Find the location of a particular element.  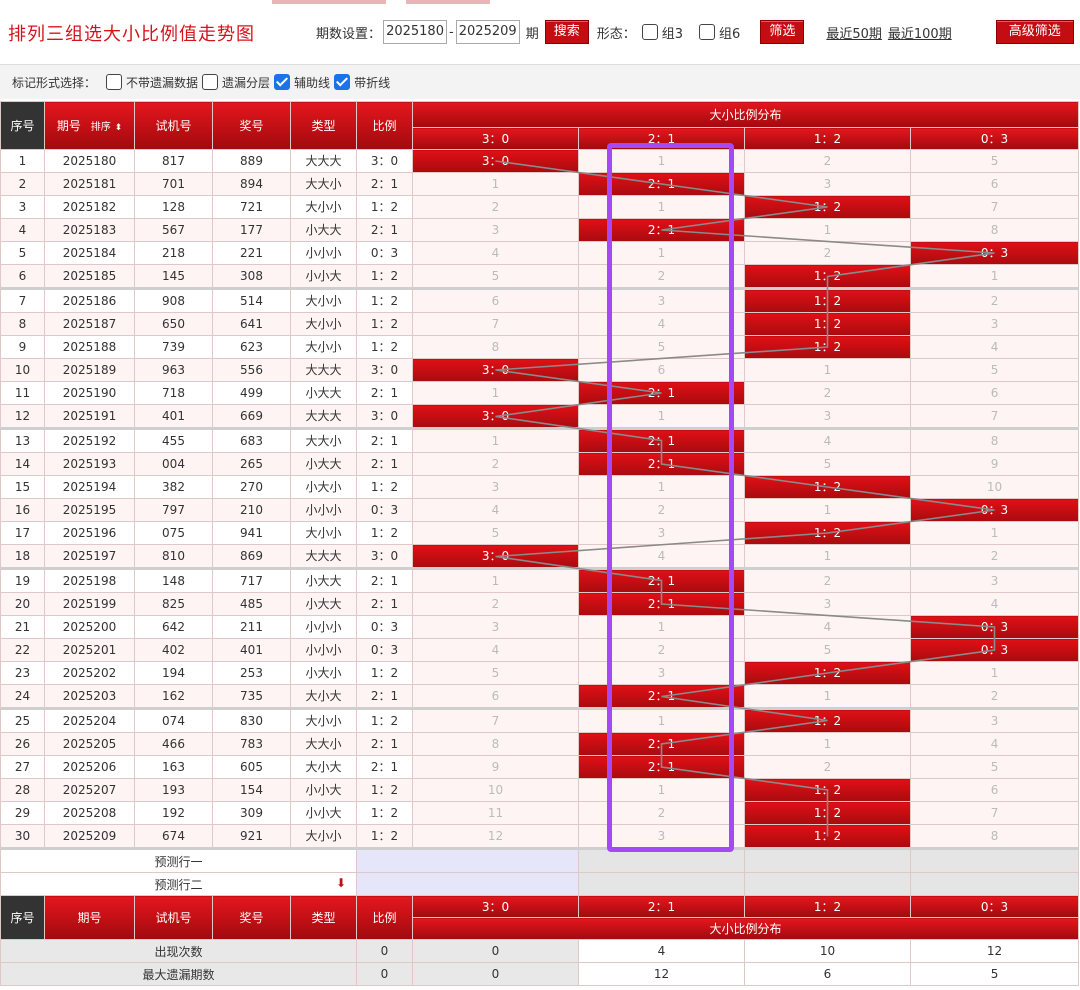

col-period-label: 期号 is located at coordinates (68, 126).